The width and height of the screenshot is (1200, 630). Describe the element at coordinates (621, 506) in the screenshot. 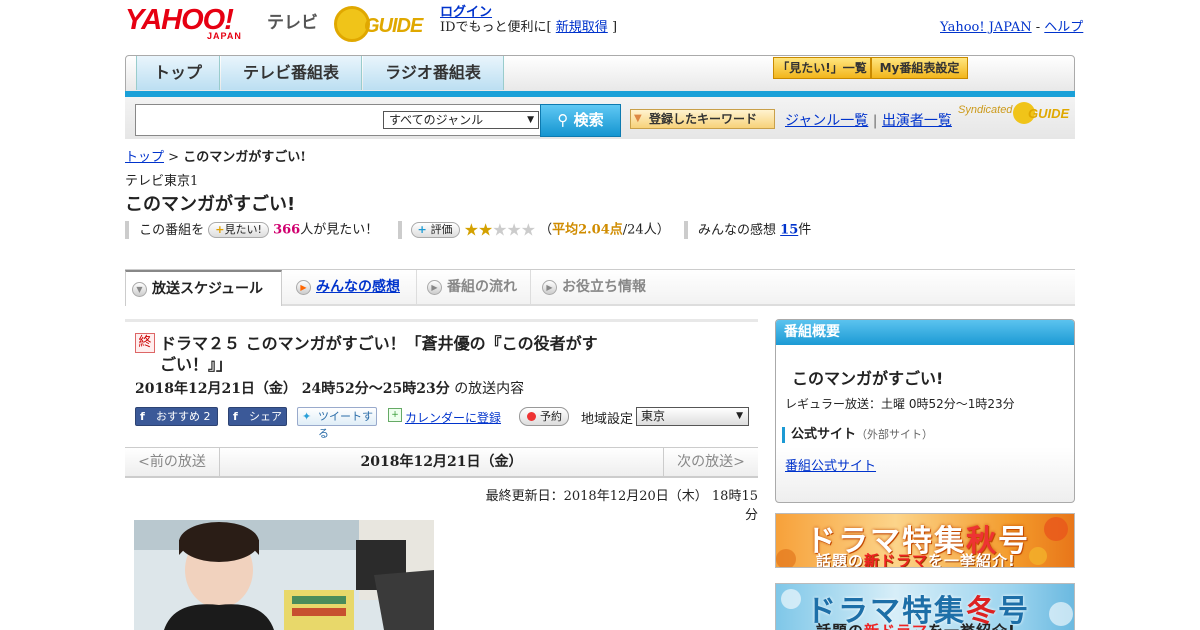

I see `last-updated: 最終更新日：2018年12月20日（木） 18時15分` at that location.